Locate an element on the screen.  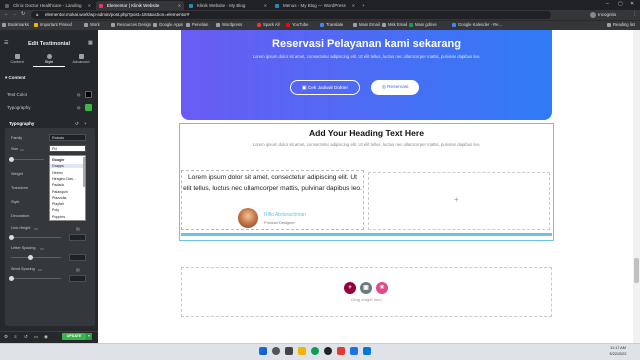
bookmark-item: Work is located at coordinates (92, 25).